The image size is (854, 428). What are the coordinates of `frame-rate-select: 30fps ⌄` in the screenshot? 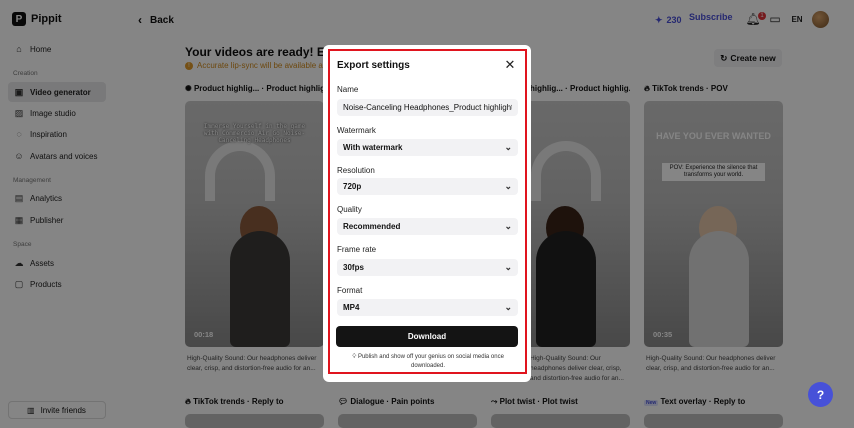 It's located at (427, 267).